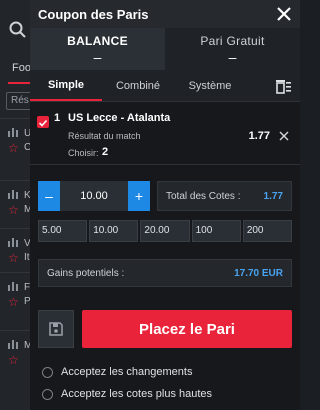 The image size is (320, 410). I want to click on bet-index: 1, so click(57, 118).